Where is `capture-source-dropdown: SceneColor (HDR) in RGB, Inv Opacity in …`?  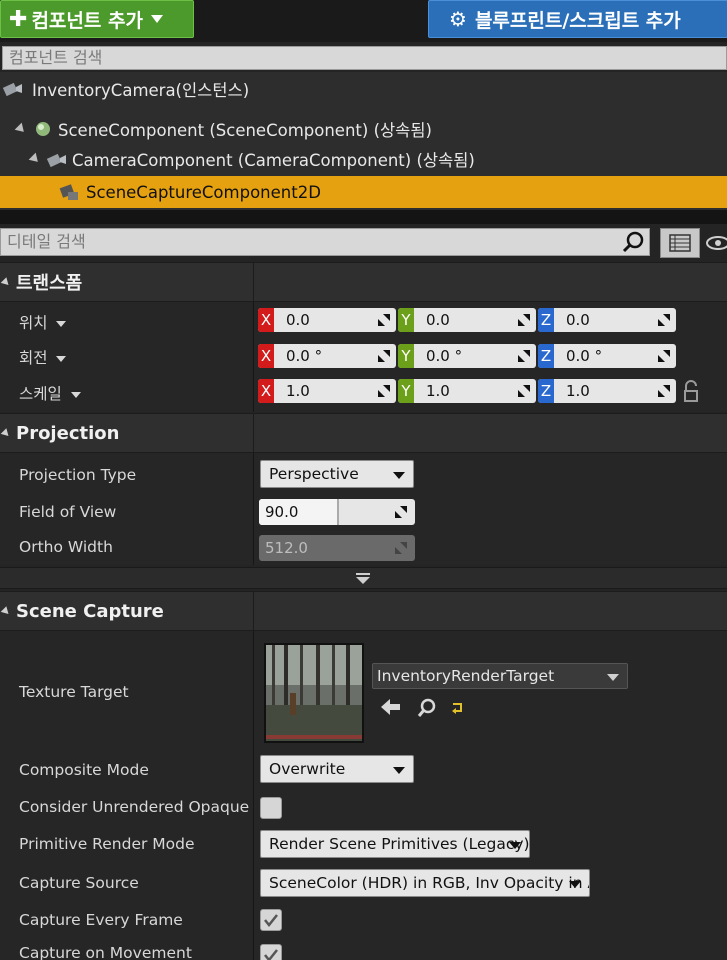
capture-source-dropdown: SceneColor (HDR) in RGB, Inv Opacity in … is located at coordinates (425, 883).